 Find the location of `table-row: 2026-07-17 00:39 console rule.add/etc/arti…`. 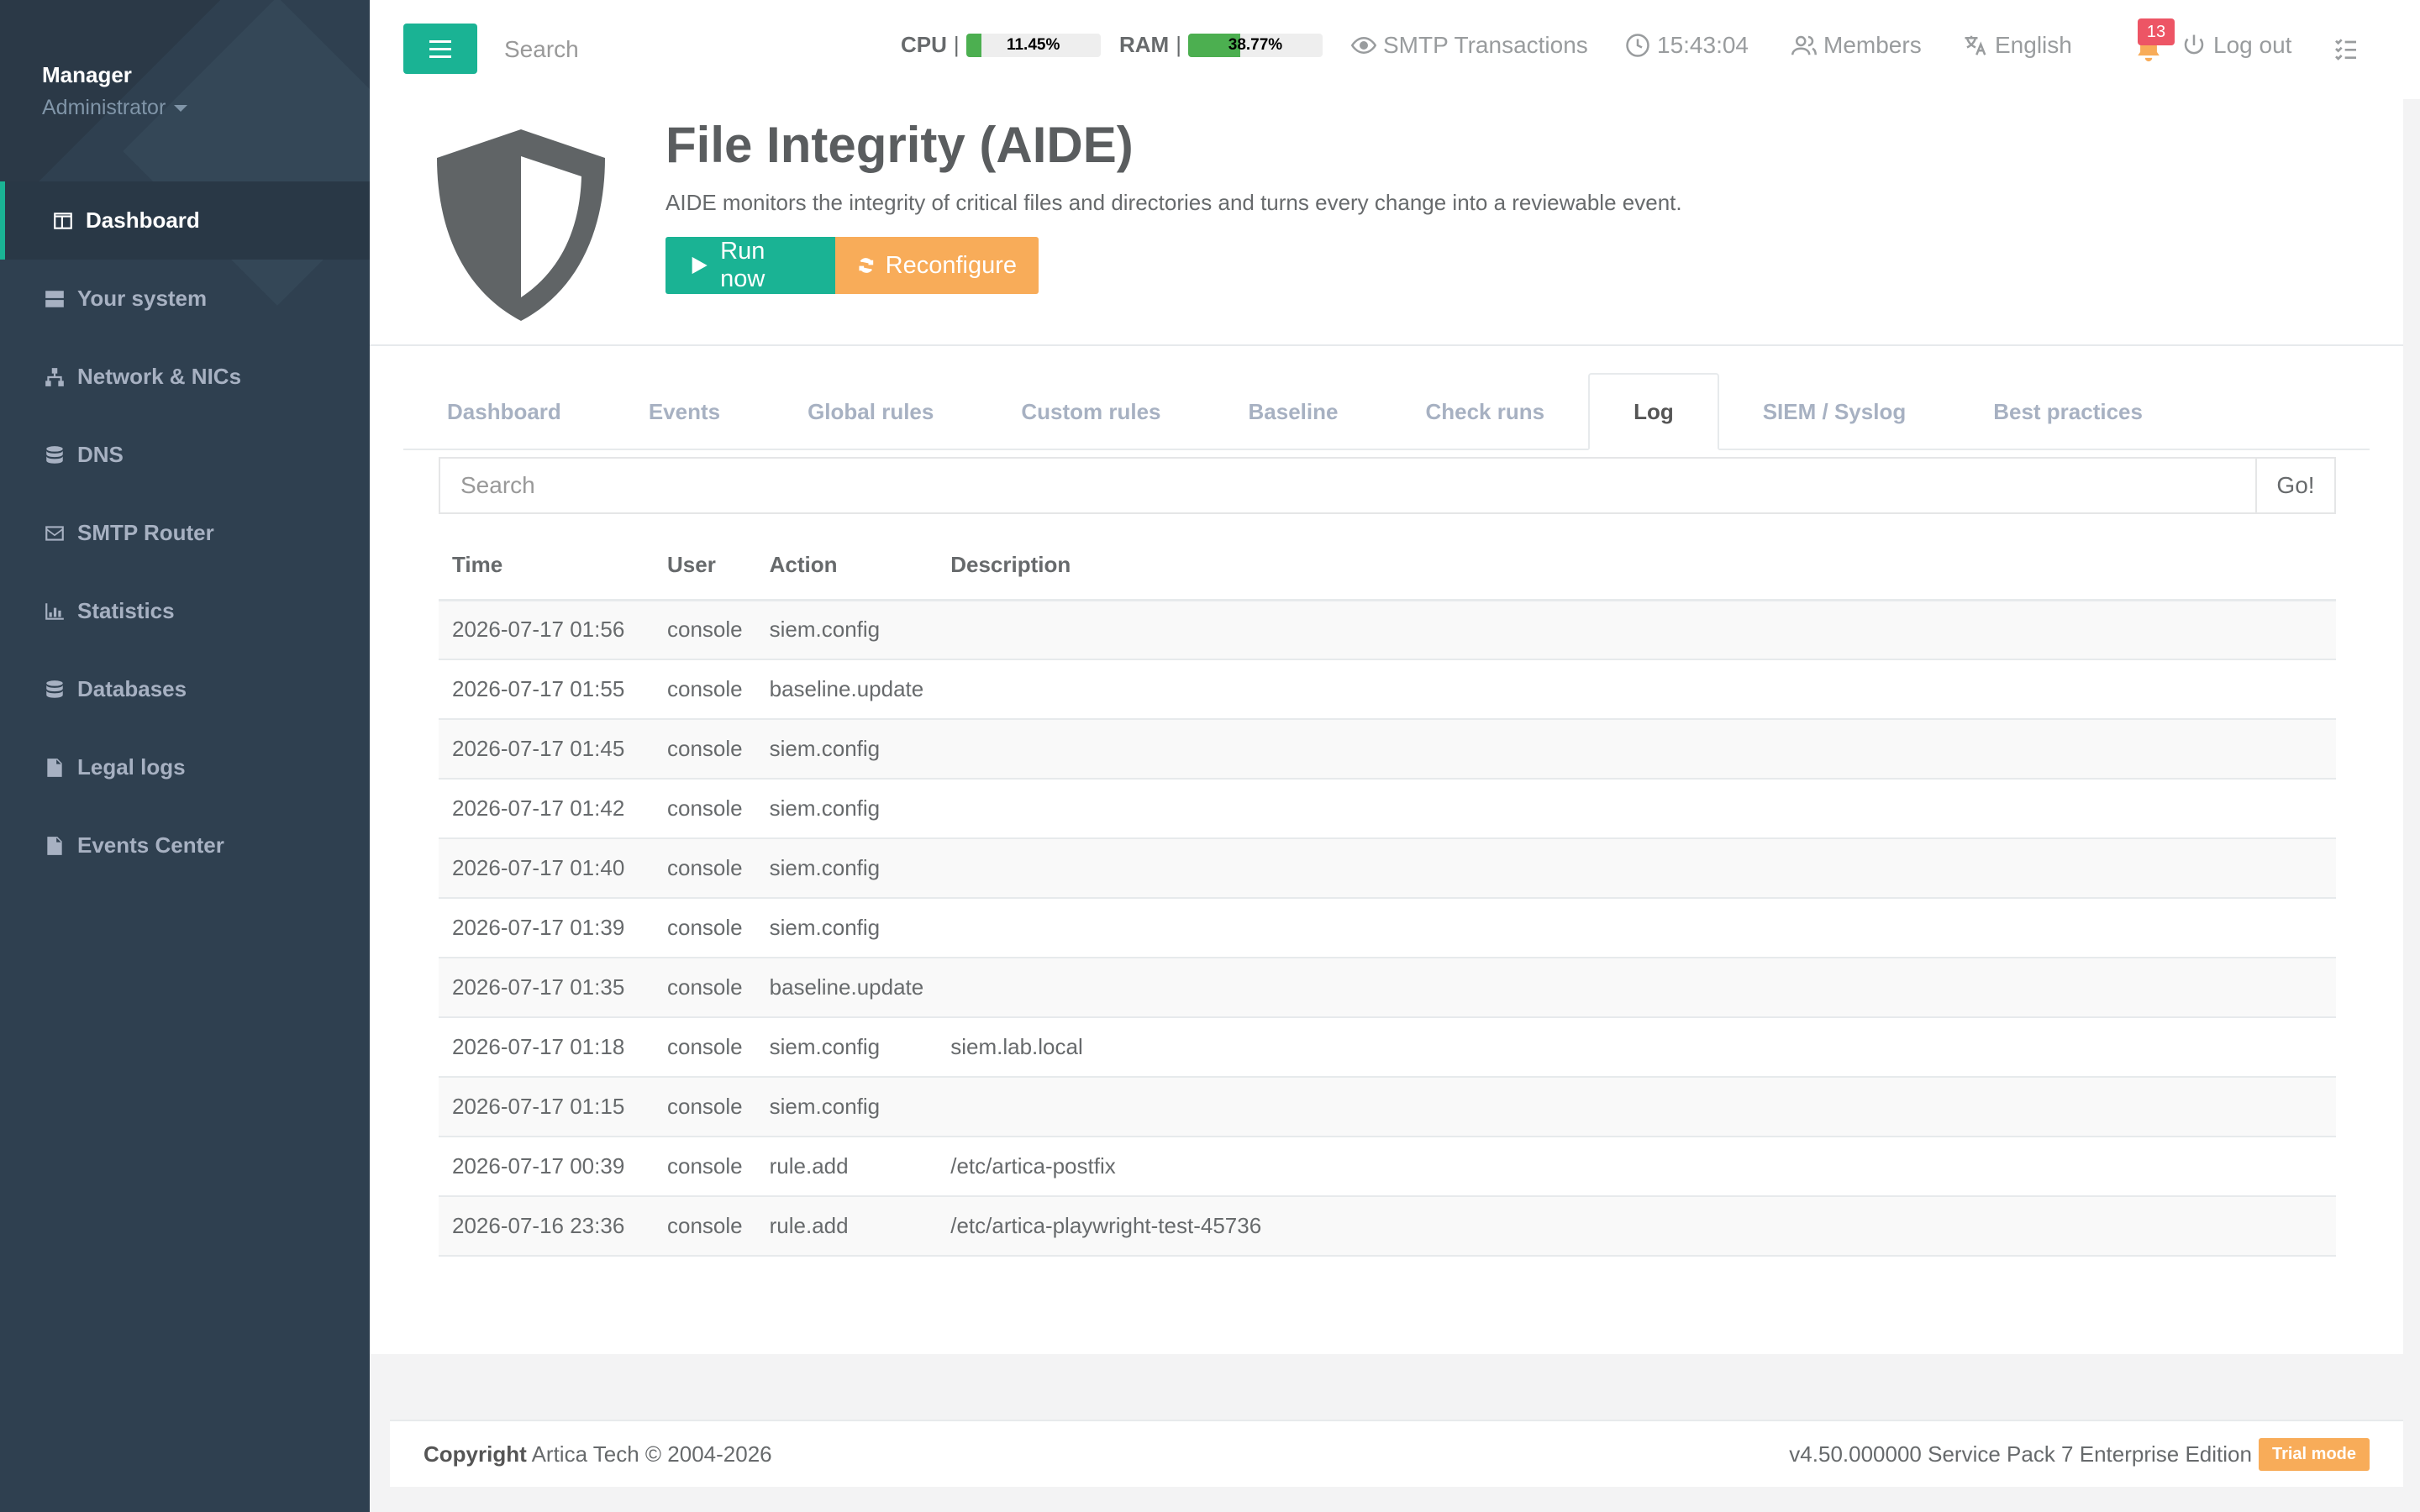

table-row: 2026-07-17 00:39 console rule.add/etc/arti… is located at coordinates (1387, 1167).